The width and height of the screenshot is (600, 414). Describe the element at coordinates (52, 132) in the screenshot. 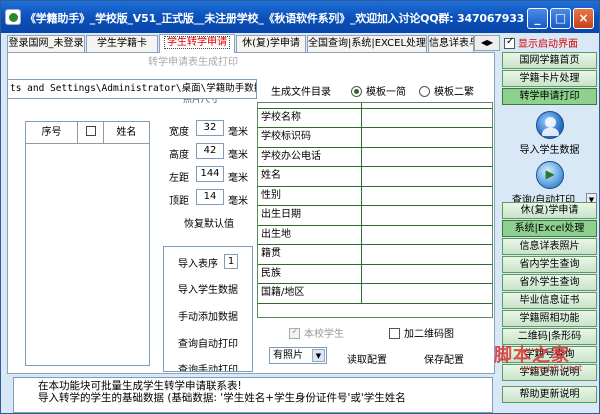

I see `col-seq: 序号` at that location.